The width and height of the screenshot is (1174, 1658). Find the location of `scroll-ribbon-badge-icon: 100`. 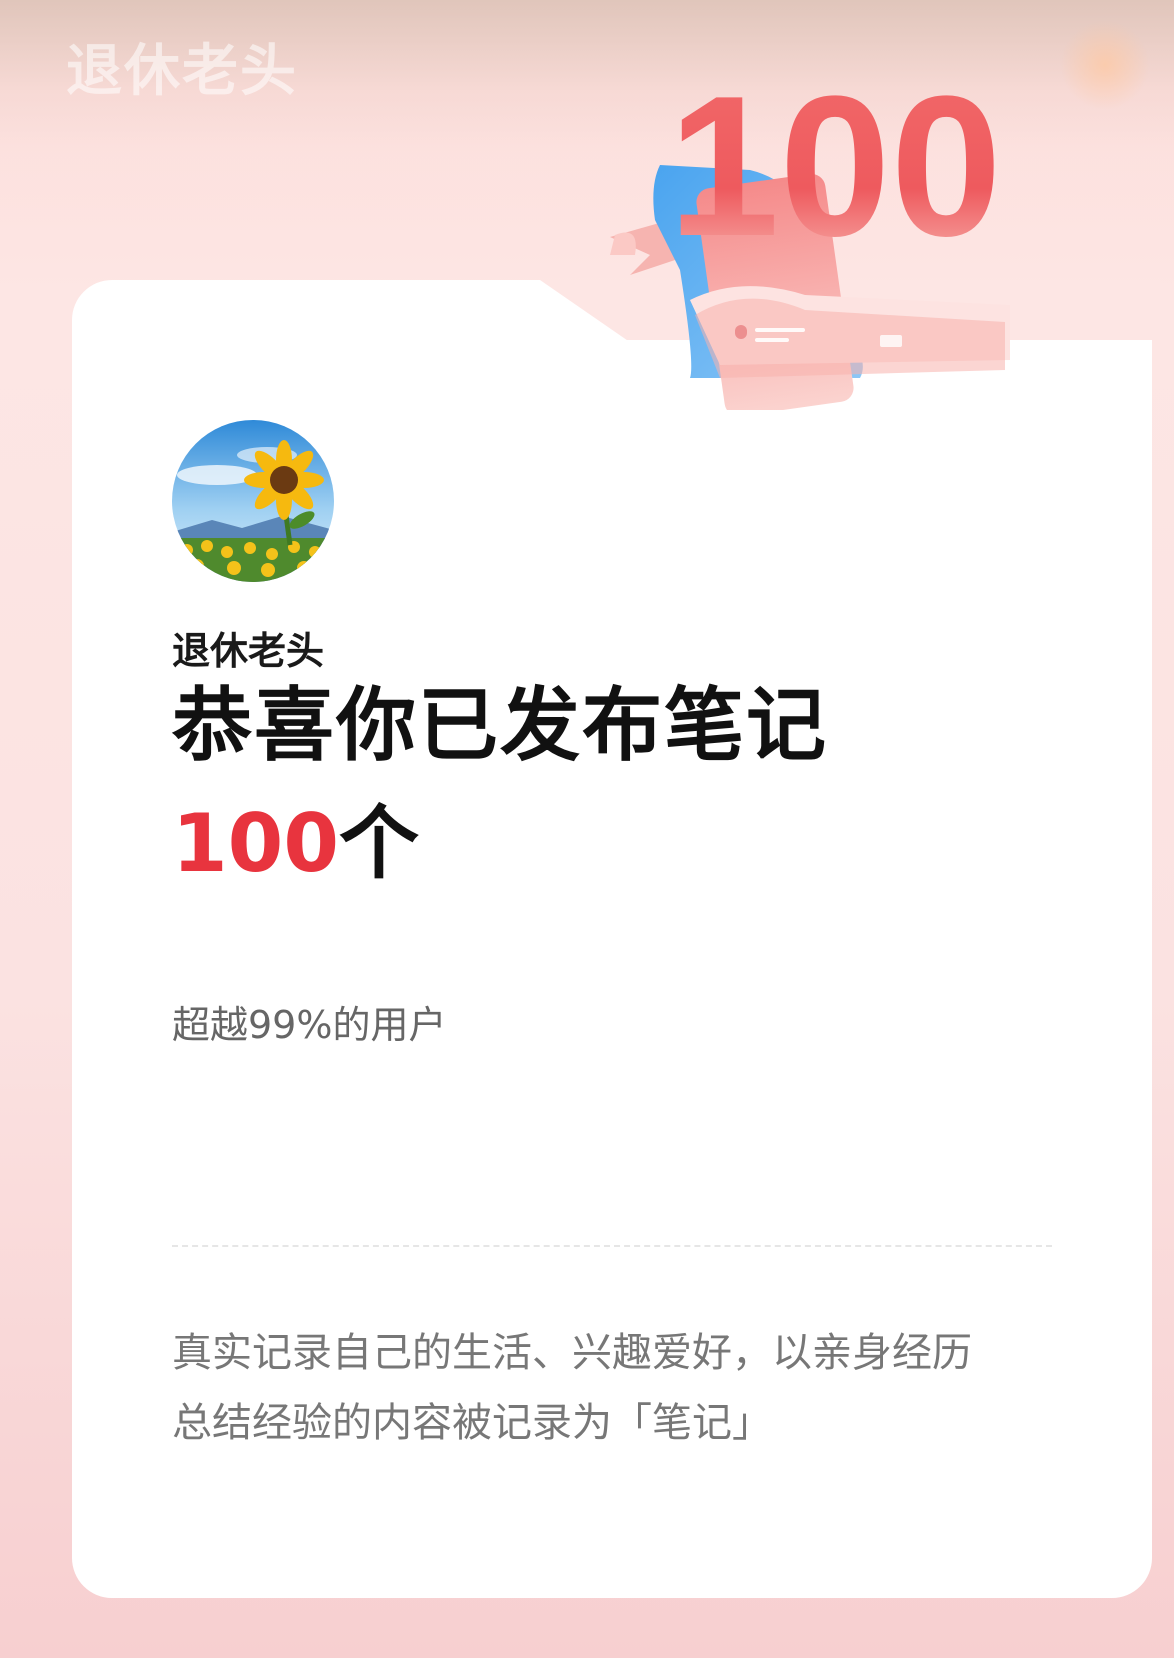

scroll-ribbon-badge-icon: 100 is located at coordinates (810, 235).